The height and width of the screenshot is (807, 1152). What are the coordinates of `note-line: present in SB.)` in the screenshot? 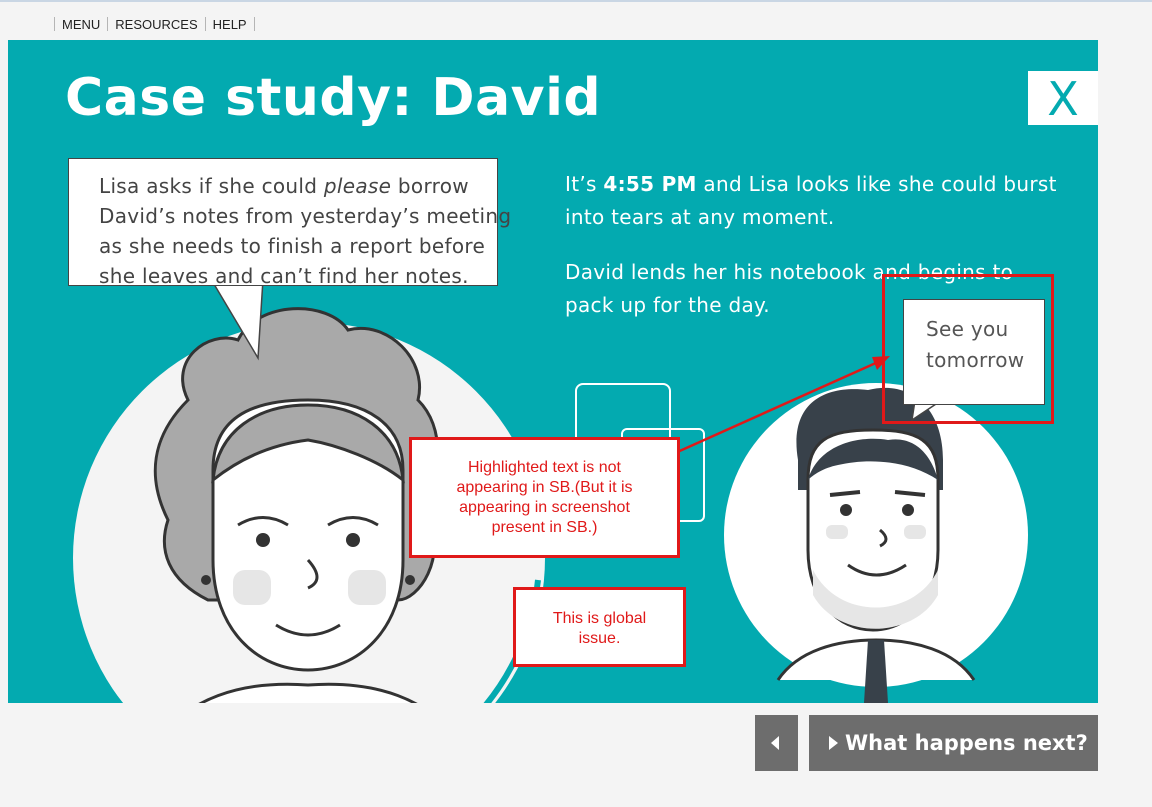 It's located at (544, 527).